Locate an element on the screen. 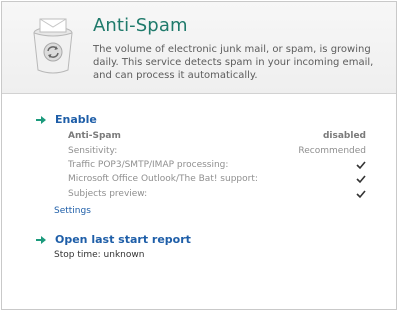  page-title: Anti-Spam is located at coordinates (140, 25).